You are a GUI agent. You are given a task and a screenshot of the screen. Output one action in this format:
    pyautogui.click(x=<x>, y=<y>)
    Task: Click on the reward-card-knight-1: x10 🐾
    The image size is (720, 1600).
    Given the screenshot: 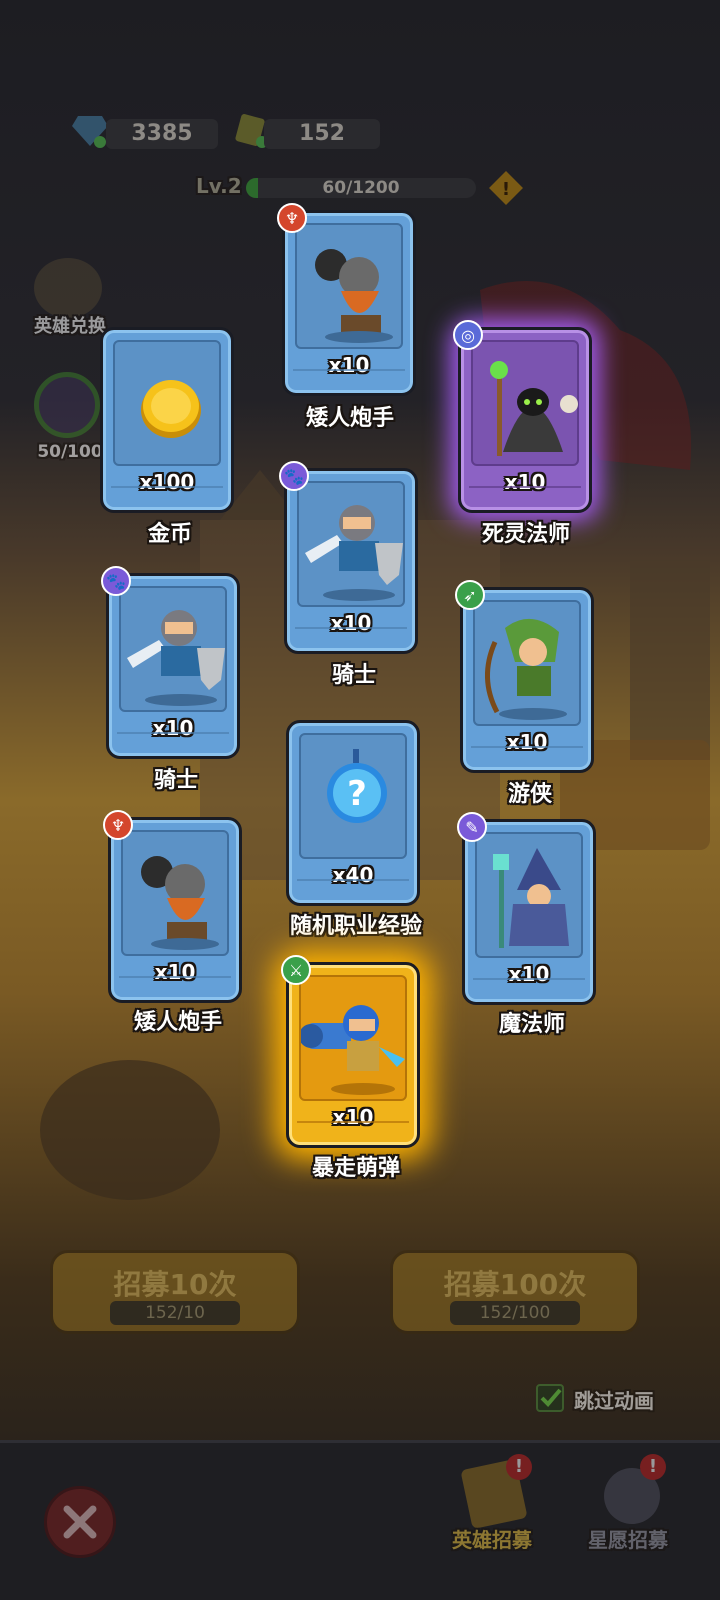 What is the action you would take?
    pyautogui.click(x=348, y=557)
    